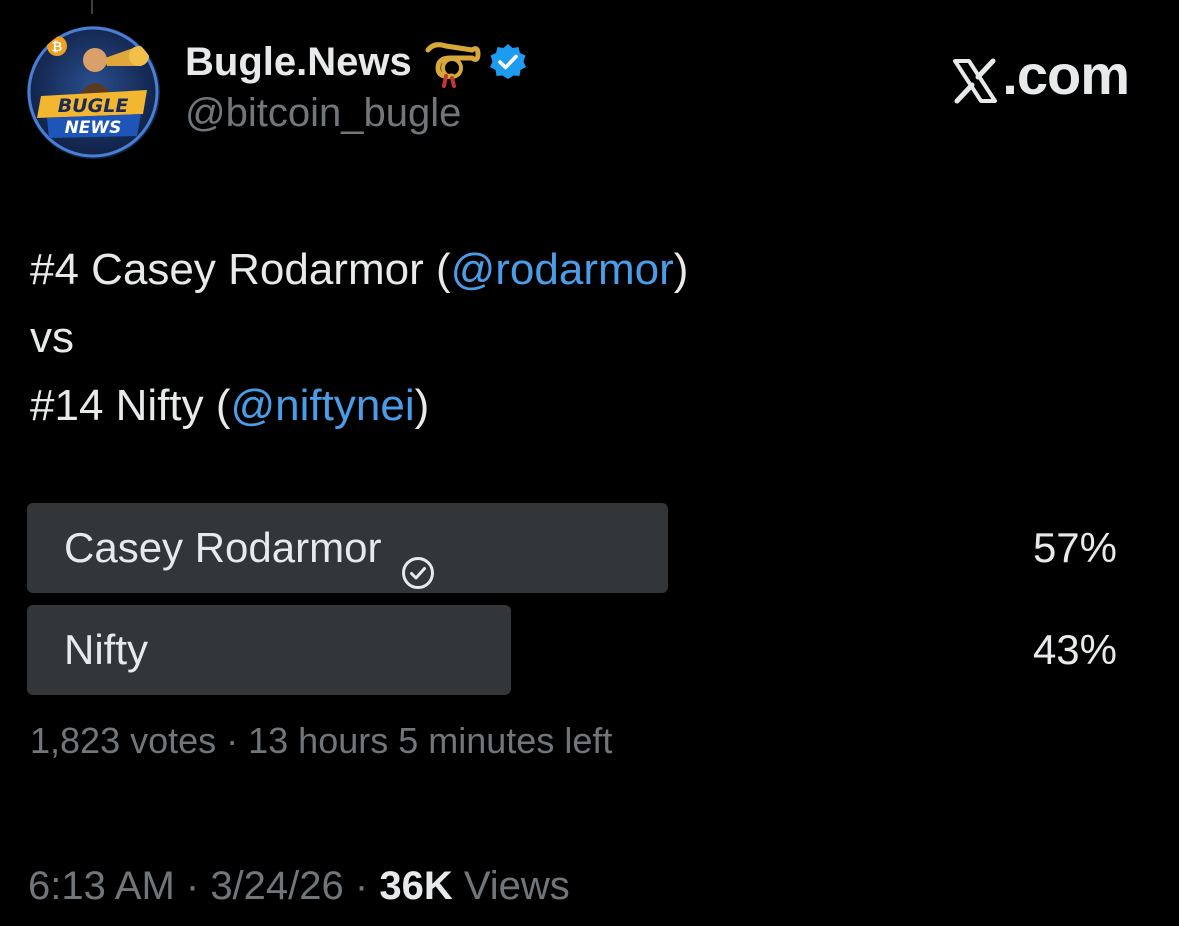 The width and height of the screenshot is (1179, 926). What do you see at coordinates (572, 548) in the screenshot?
I see `poll-option-1: Casey Rodarmor 57%` at bounding box center [572, 548].